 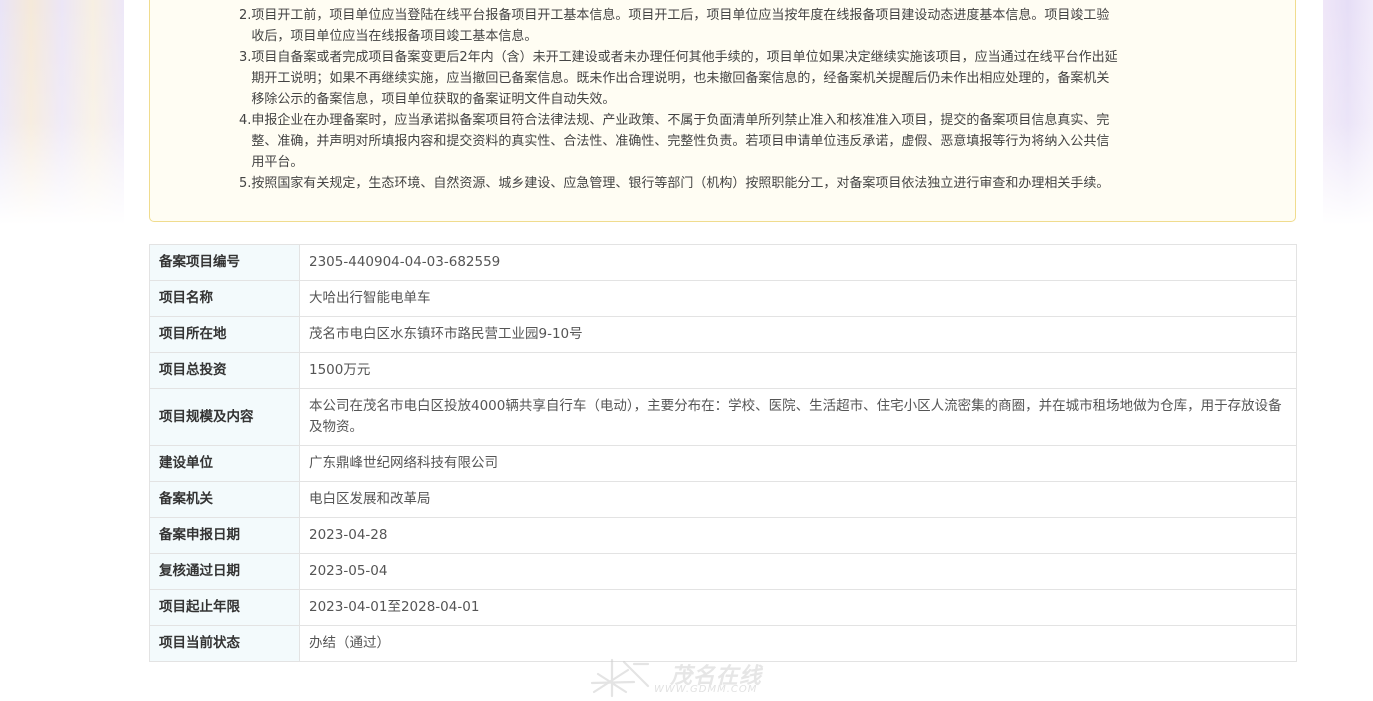 What do you see at coordinates (224, 370) in the screenshot?
I see `row-label: 项目总投资` at bounding box center [224, 370].